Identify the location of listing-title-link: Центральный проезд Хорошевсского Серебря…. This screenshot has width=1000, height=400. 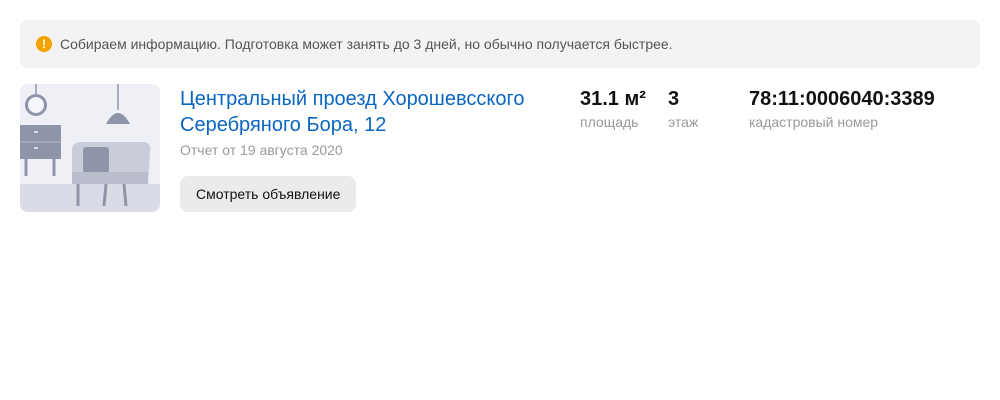
(370, 112).